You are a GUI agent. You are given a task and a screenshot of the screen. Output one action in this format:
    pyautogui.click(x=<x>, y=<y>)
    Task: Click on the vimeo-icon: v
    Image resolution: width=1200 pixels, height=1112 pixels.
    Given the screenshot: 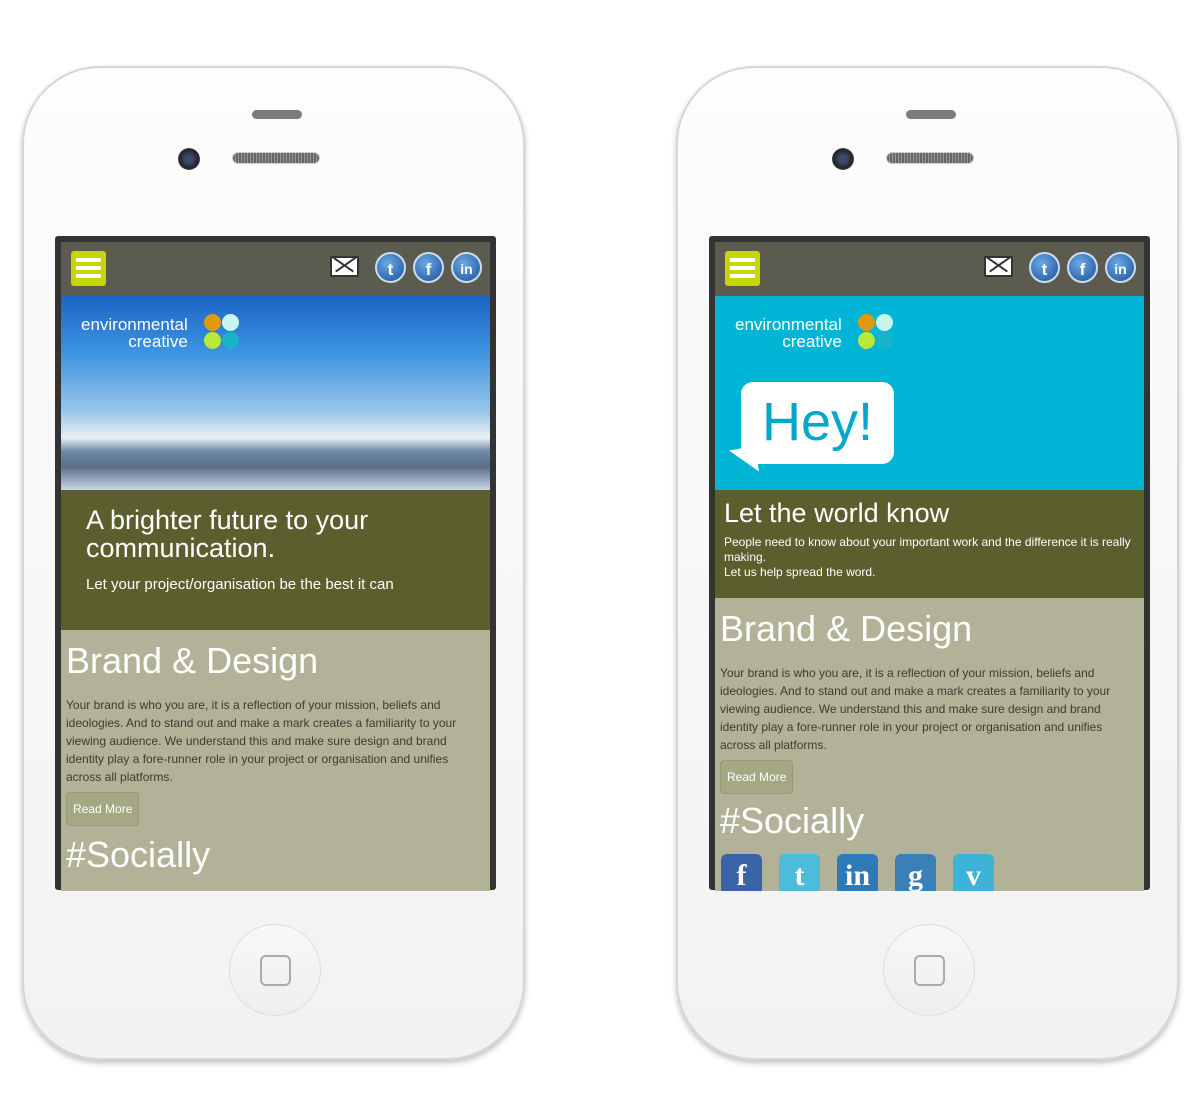 What is the action you would take?
    pyautogui.click(x=973, y=872)
    